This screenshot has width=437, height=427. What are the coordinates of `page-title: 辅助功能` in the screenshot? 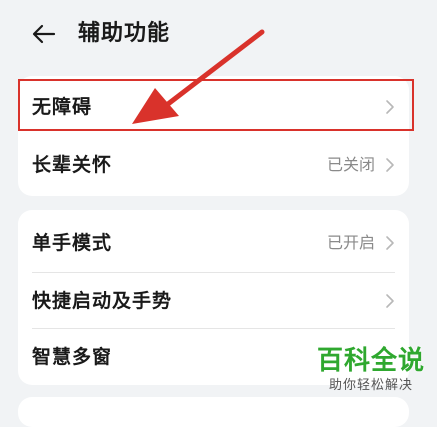 It's located at (124, 33).